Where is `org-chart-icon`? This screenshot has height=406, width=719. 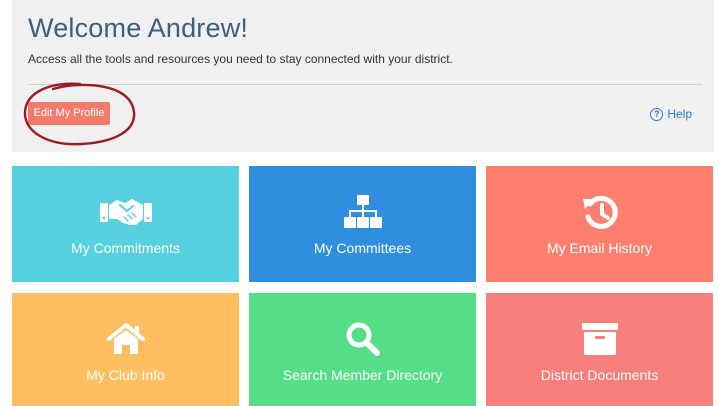
org-chart-icon is located at coordinates (362, 212).